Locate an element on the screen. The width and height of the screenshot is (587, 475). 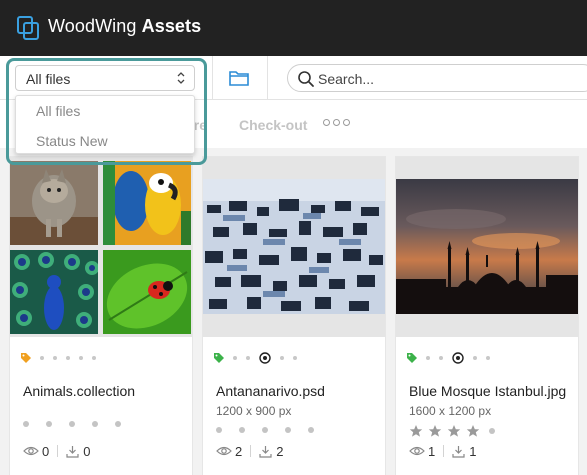
folder-icon is located at coordinates (239, 78).